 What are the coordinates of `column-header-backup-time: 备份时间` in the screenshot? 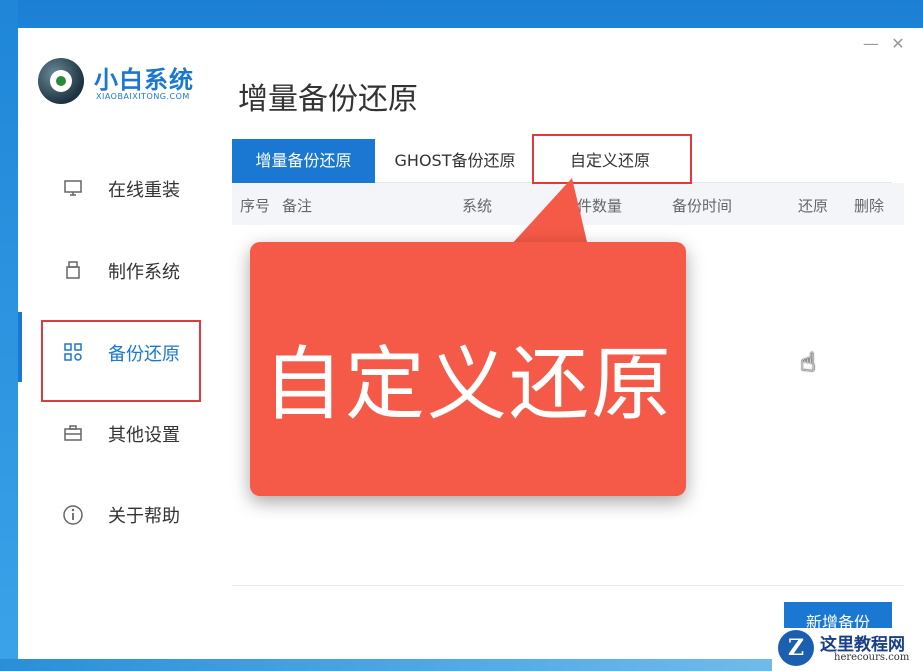 It's located at (702, 206).